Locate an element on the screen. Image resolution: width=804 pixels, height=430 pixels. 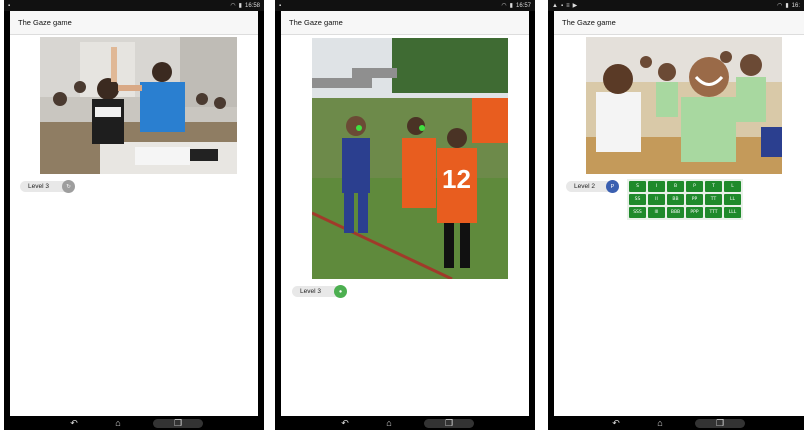
key-sss: SSS is located at coordinates (637, 212).